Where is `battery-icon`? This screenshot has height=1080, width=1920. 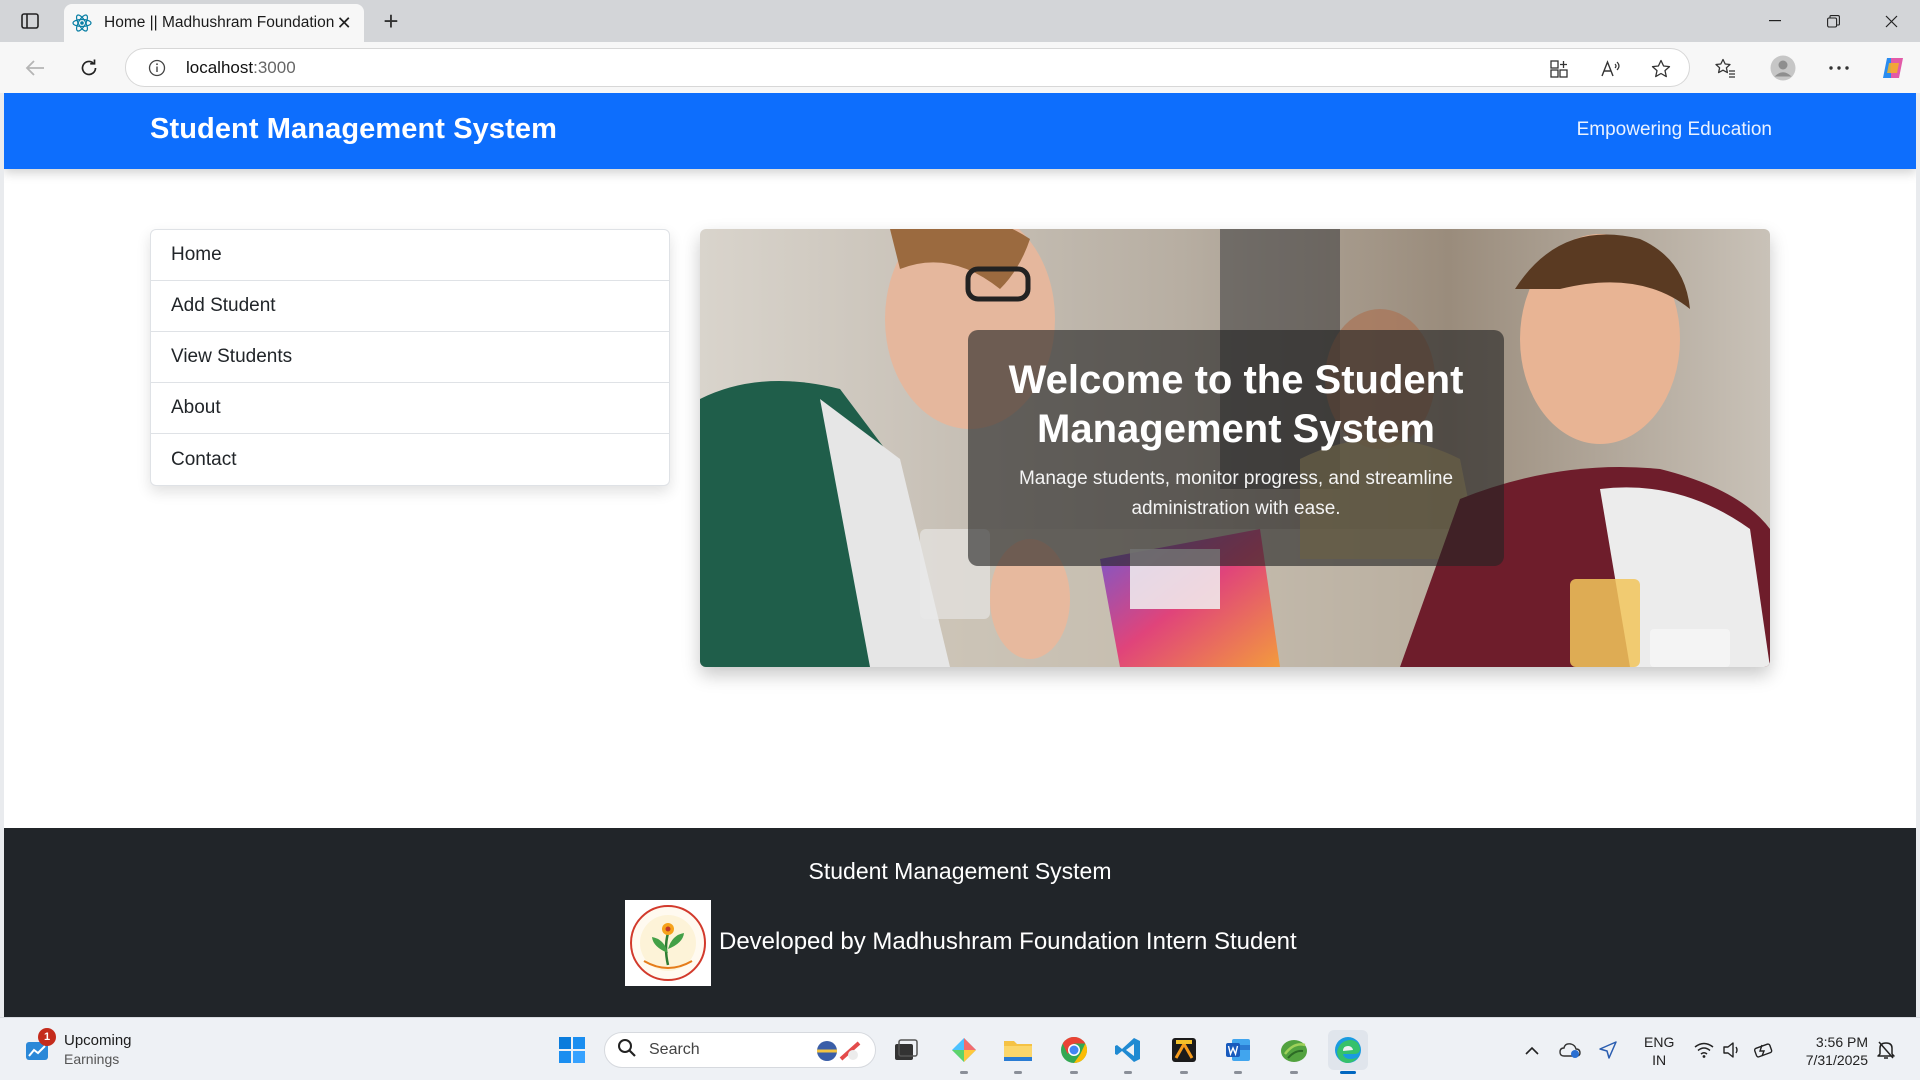 battery-icon is located at coordinates (1764, 1050).